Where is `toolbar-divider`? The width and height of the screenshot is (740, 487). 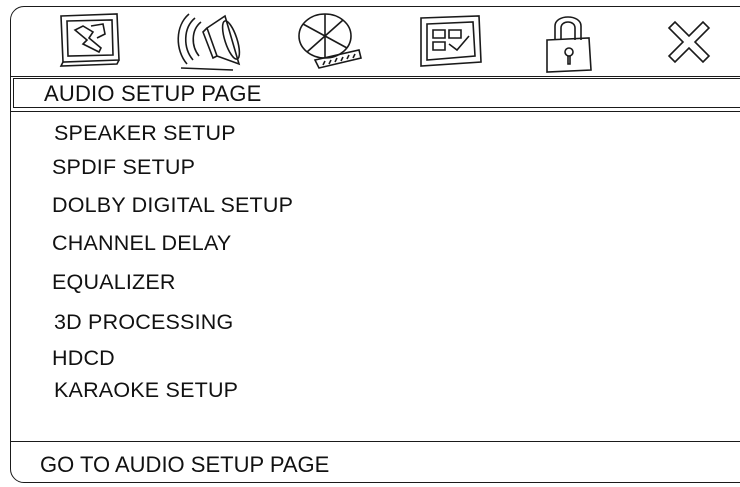 toolbar-divider is located at coordinates (375, 76).